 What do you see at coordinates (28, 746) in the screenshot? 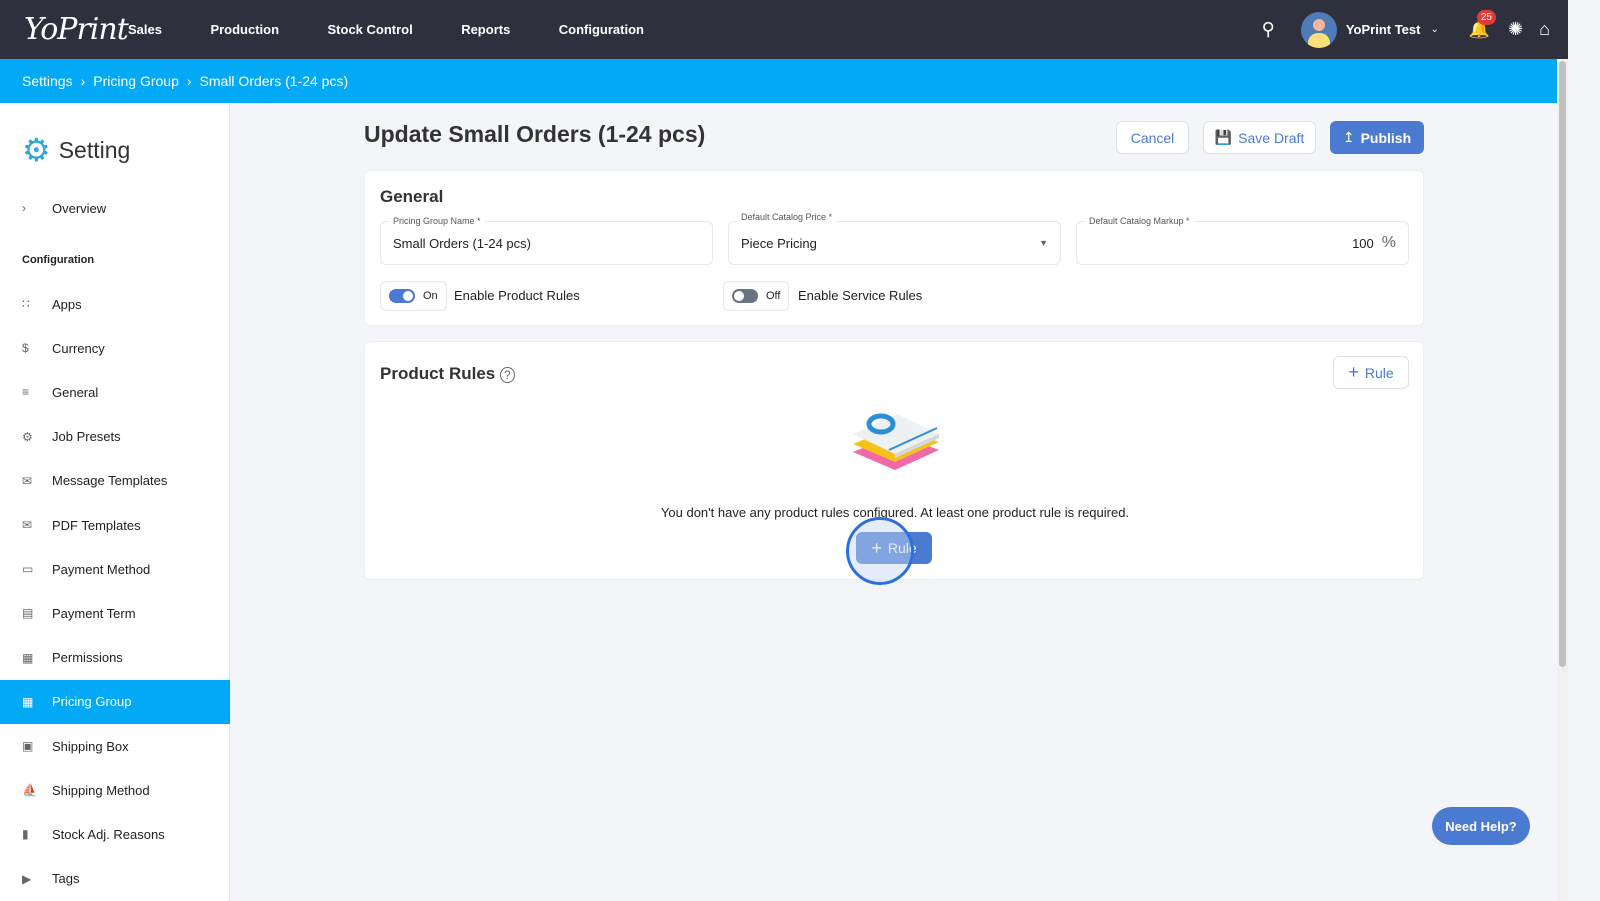
I see `box-icon: ▣` at bounding box center [28, 746].